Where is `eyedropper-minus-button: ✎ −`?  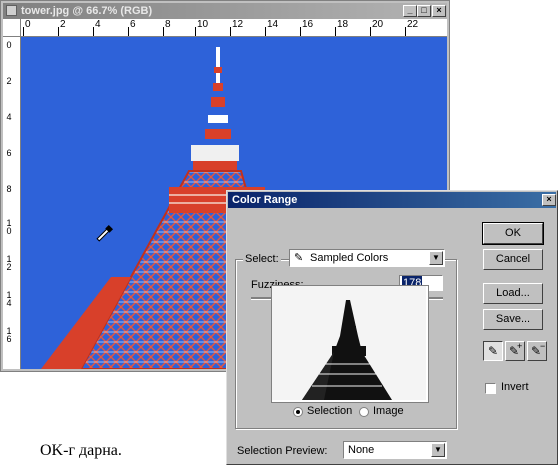
eyedropper-minus-button: ✎ − is located at coordinates (537, 351).